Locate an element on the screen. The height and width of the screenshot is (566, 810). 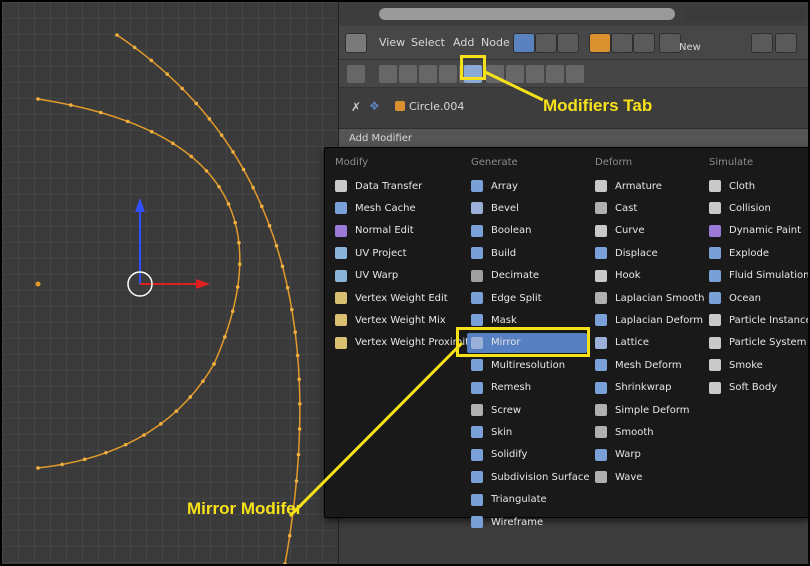
menu-item-laplacian-smooth: Laplacian Smooth is located at coordinates (651, 298).